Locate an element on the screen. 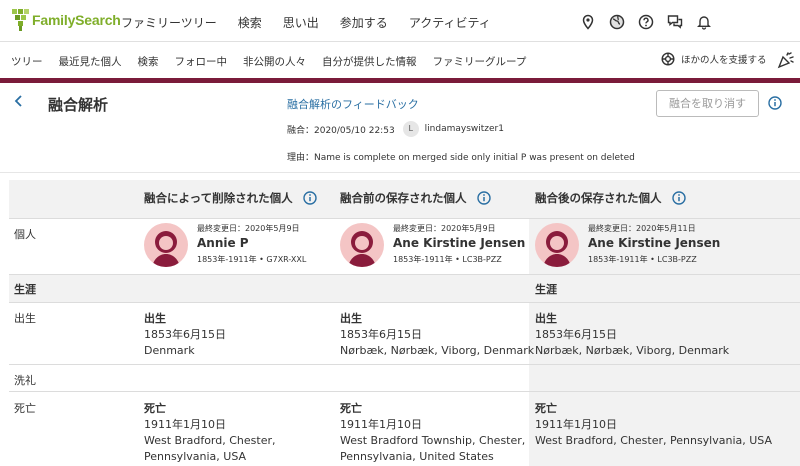  user-avatar: L is located at coordinates (410, 129).